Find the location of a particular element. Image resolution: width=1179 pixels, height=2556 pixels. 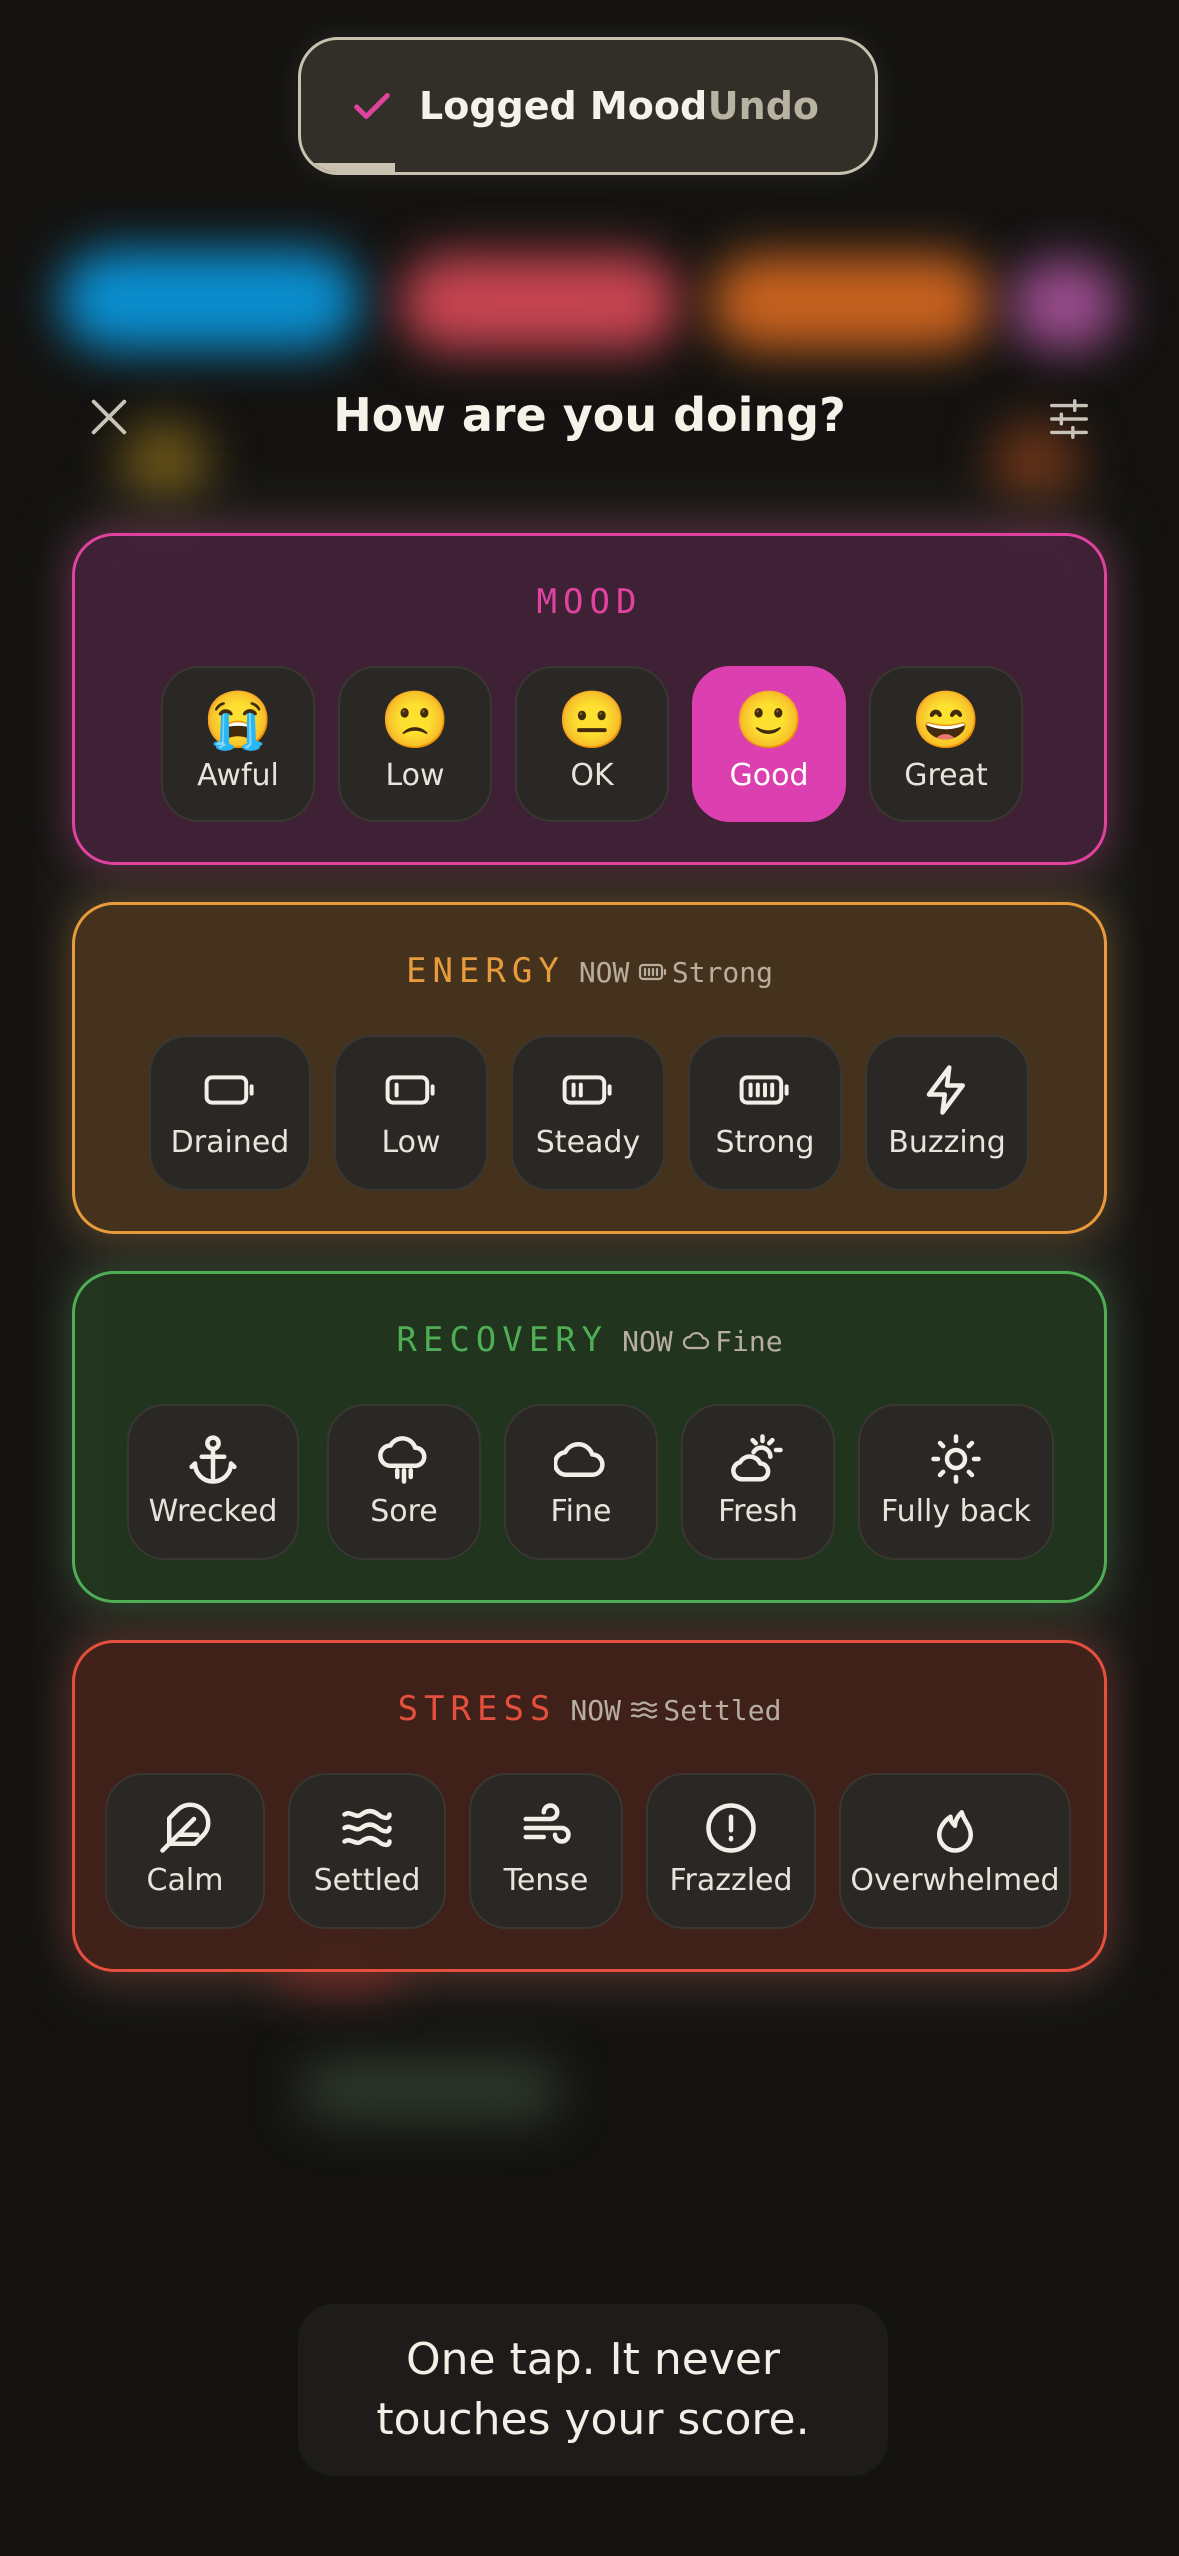

option-label: Wrecked is located at coordinates (213, 1511).